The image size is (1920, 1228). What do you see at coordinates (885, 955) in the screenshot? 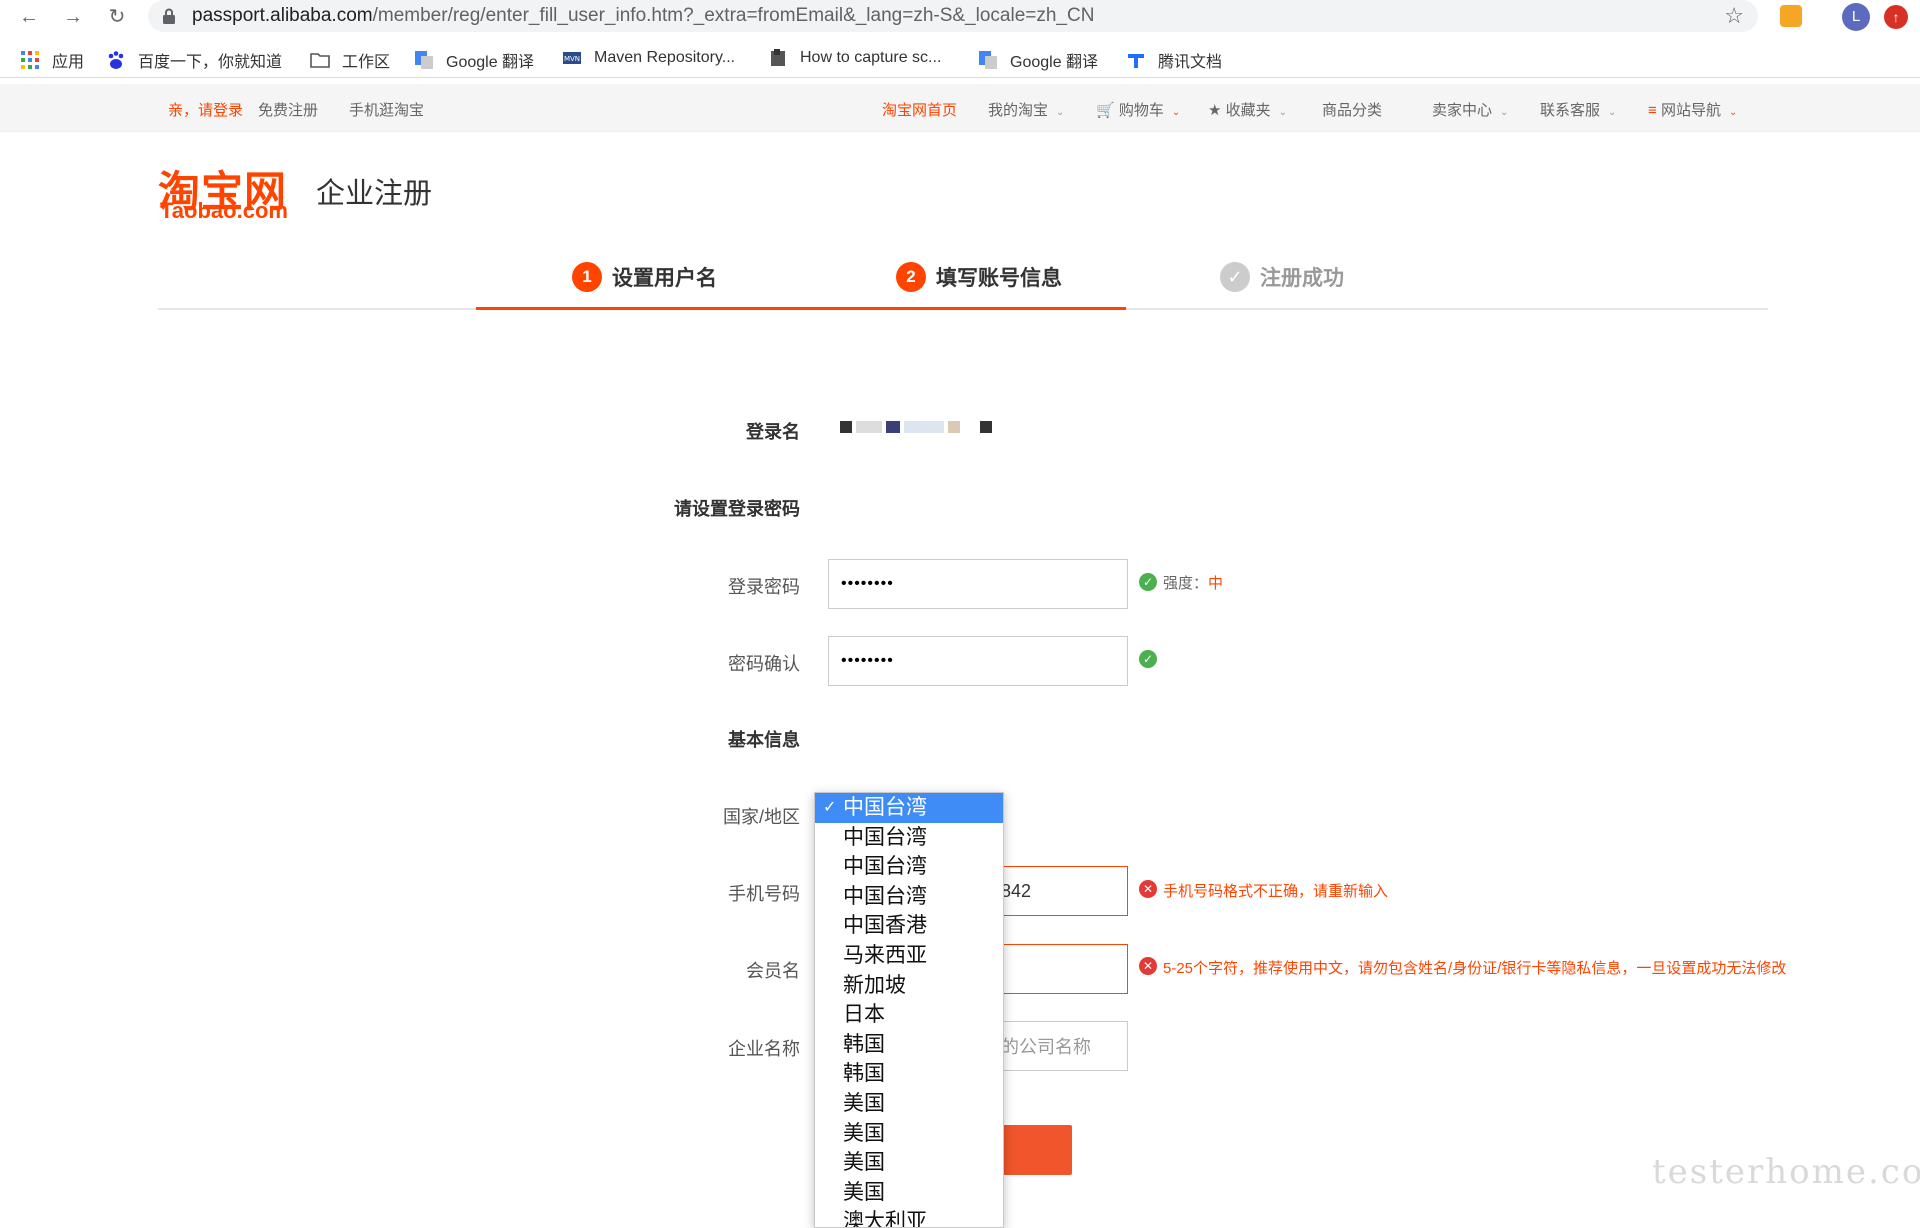
I see `country-option-label: 马来西亚` at bounding box center [885, 955].